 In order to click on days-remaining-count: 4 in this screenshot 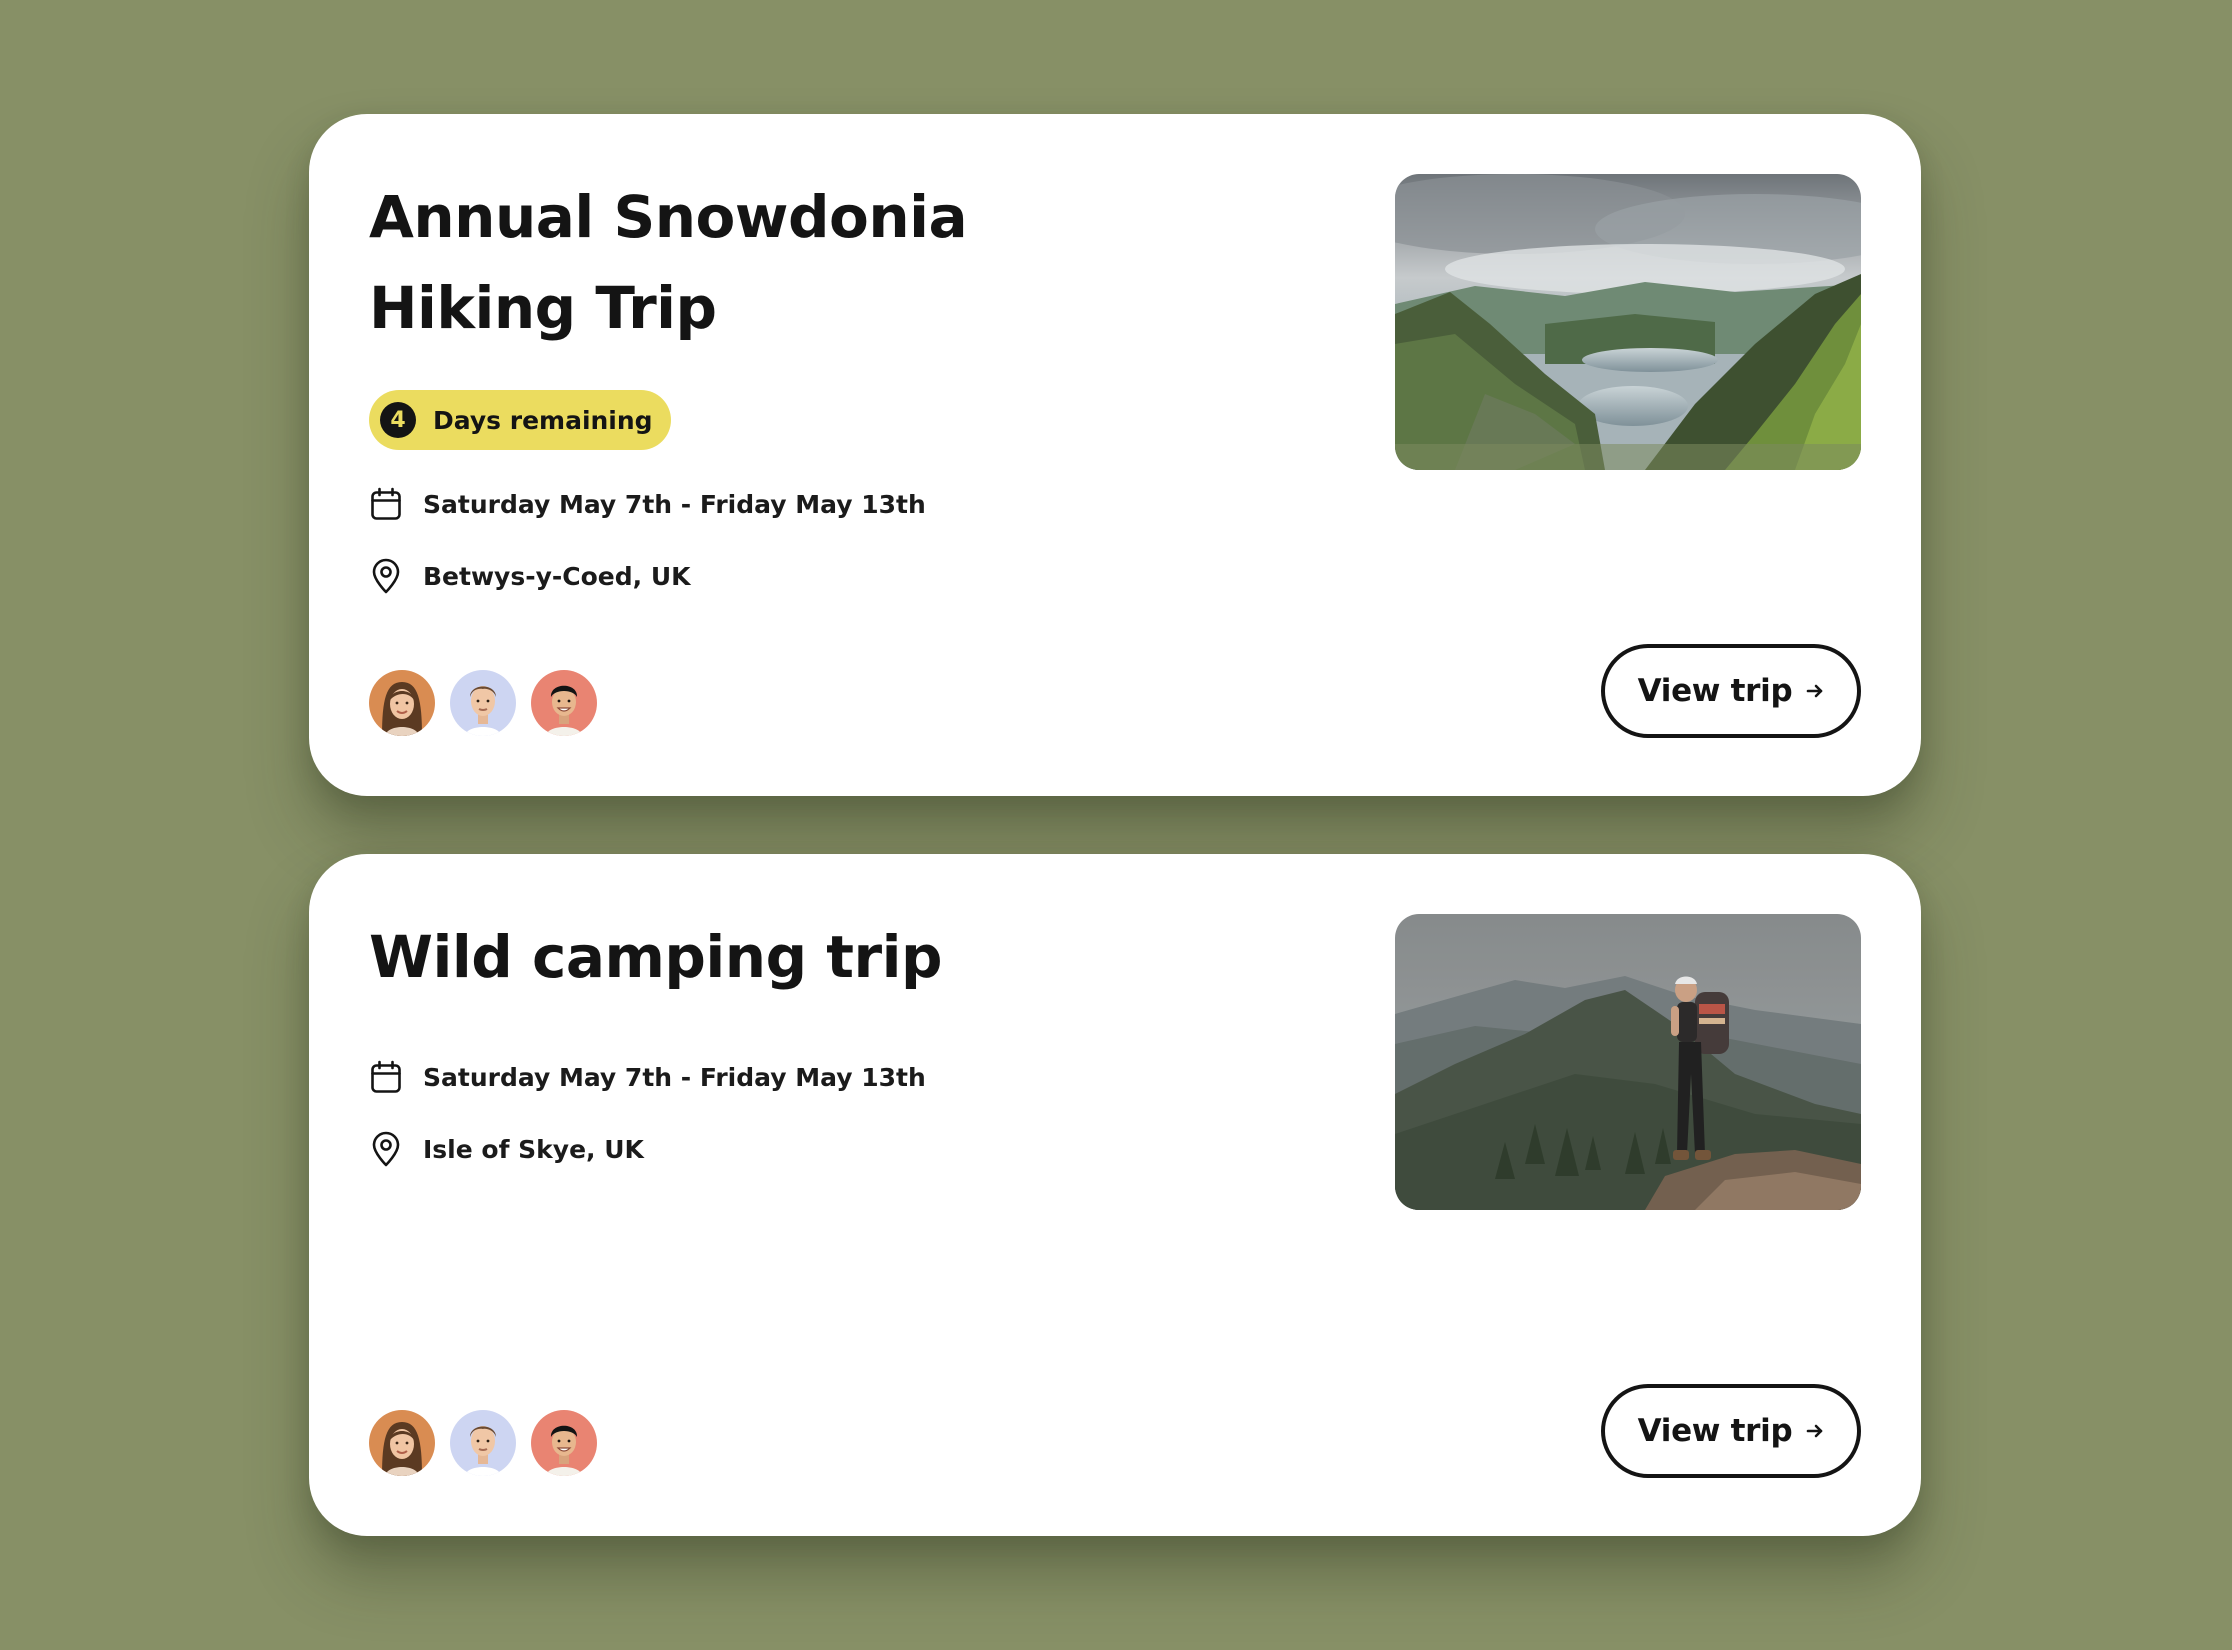, I will do `click(398, 420)`.